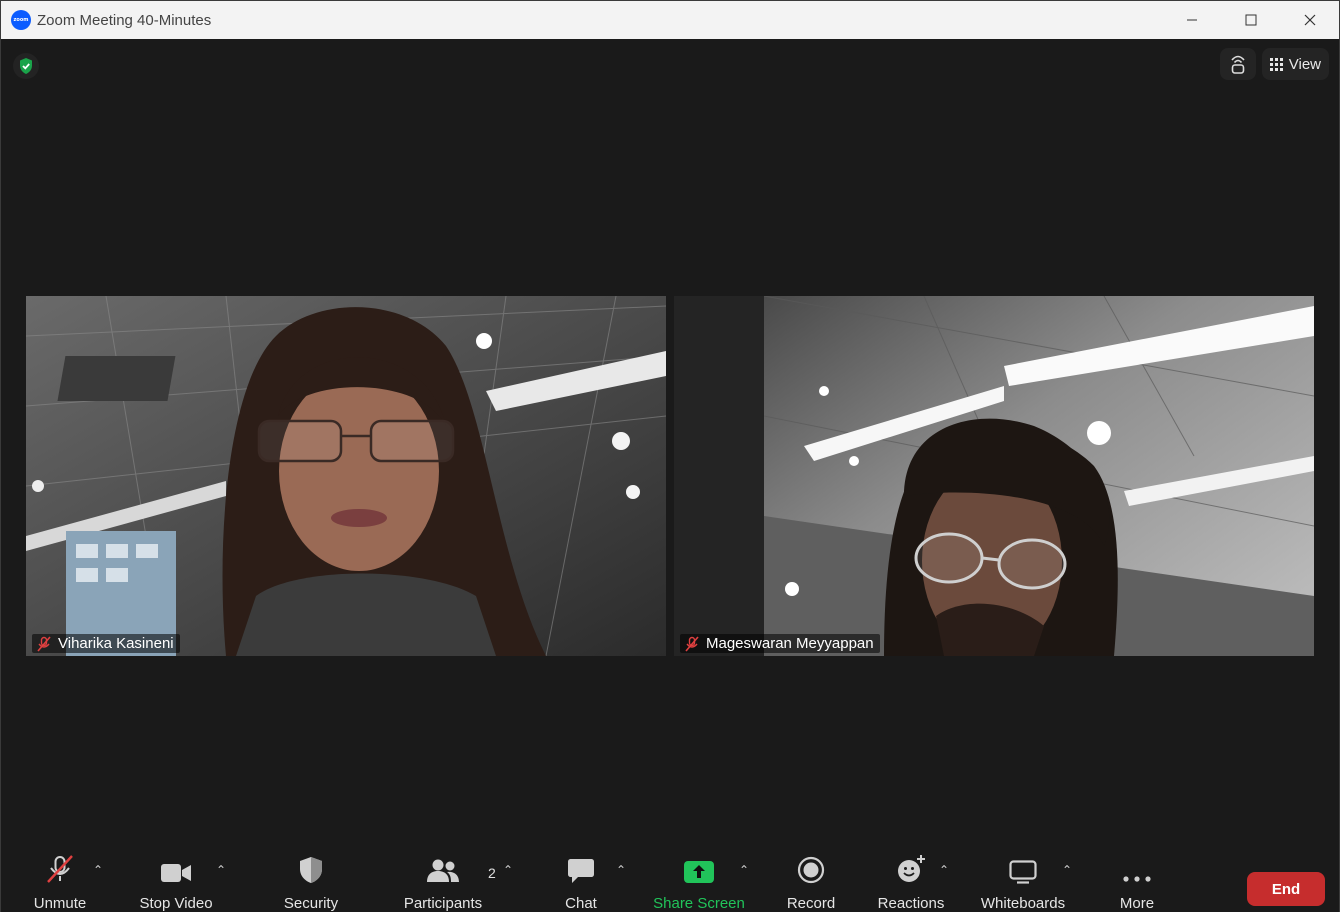  What do you see at coordinates (699, 903) in the screenshot?
I see `share-screen-label: Share Screen` at bounding box center [699, 903].